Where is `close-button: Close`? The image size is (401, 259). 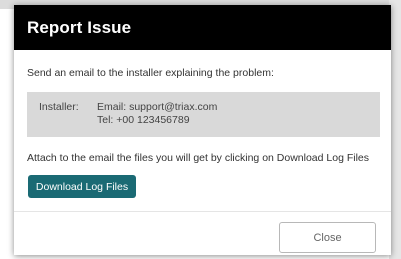 close-button: Close is located at coordinates (327, 237).